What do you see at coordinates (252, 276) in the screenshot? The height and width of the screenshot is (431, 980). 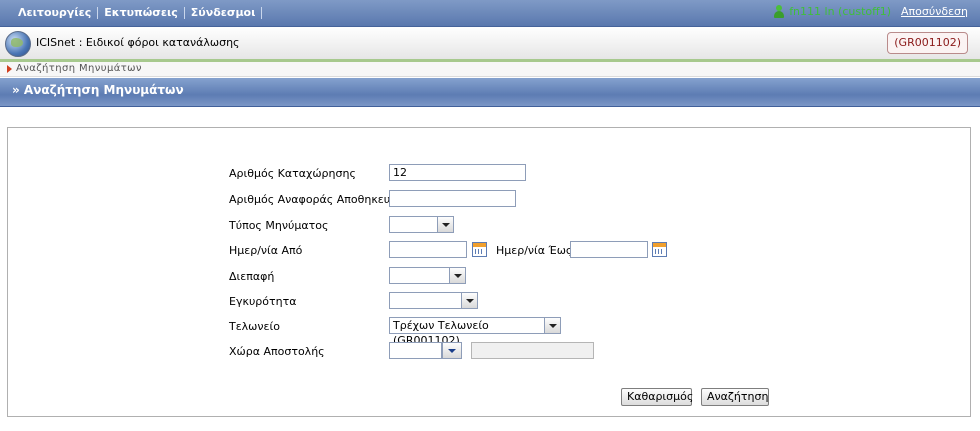 I see `interface-label: Διεπαφή` at bounding box center [252, 276].